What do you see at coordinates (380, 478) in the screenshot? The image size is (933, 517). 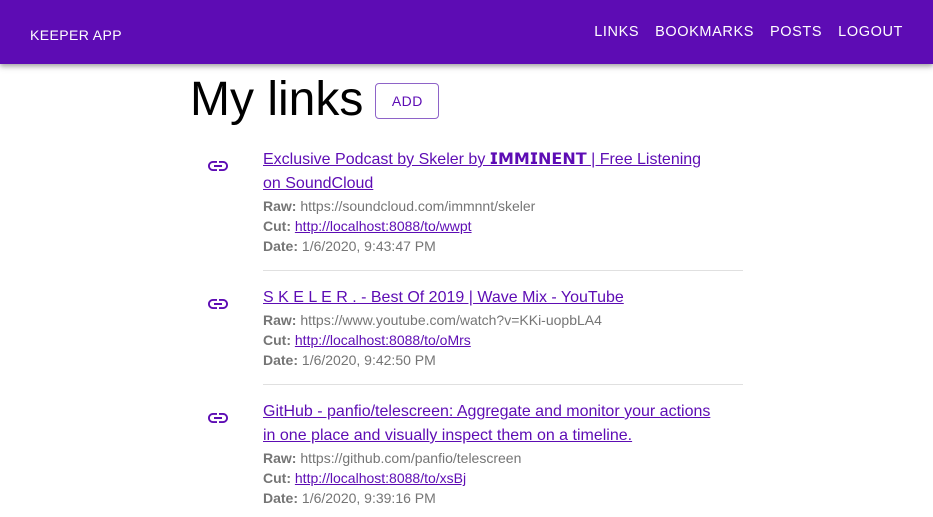 I see `cut-url-link: http://localhost:8088/to/xsBj` at bounding box center [380, 478].